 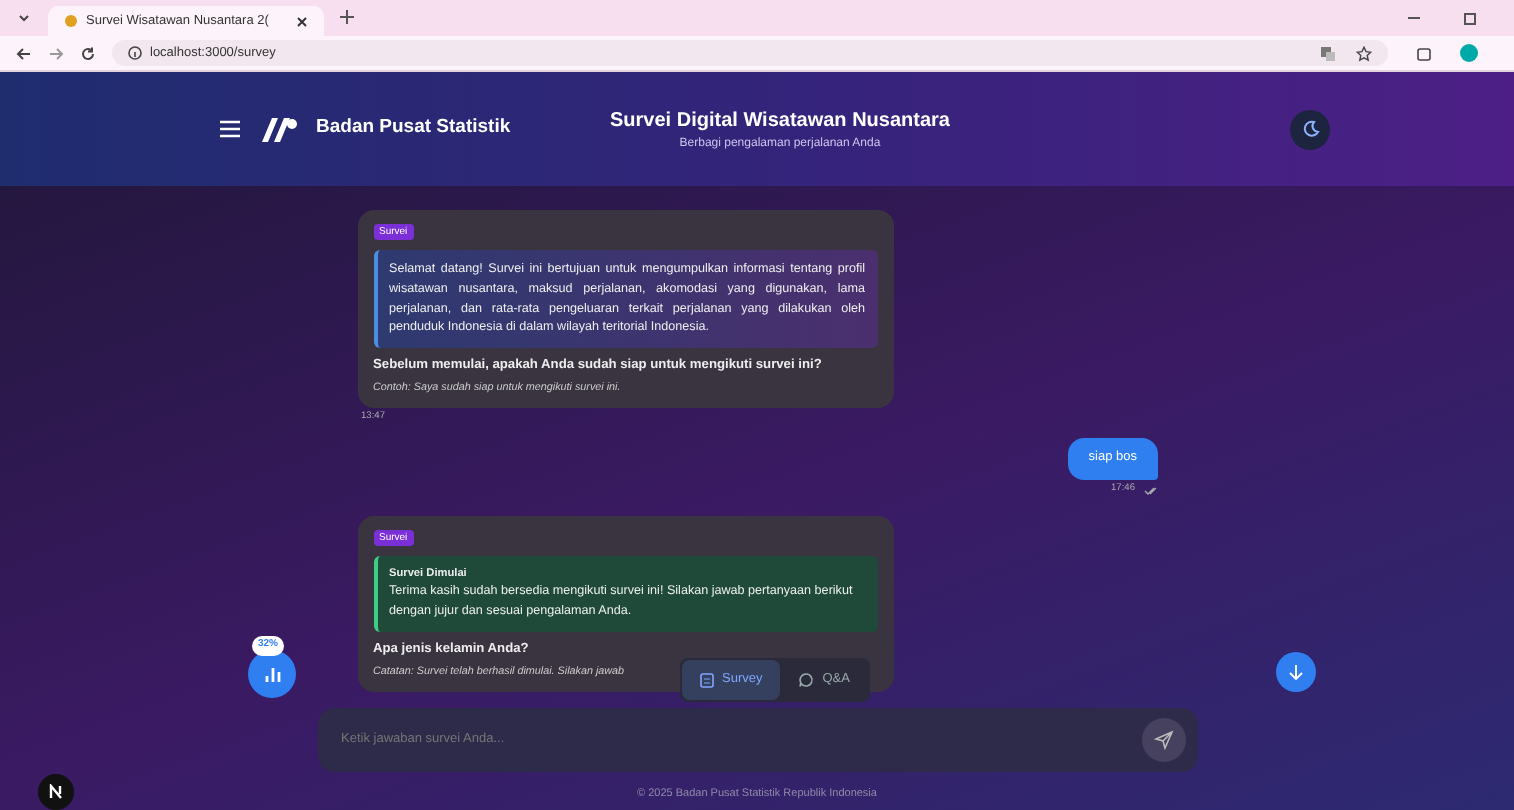 I want to click on page-title: Survei Digital Wisatawan Nusantara, so click(x=780, y=121).